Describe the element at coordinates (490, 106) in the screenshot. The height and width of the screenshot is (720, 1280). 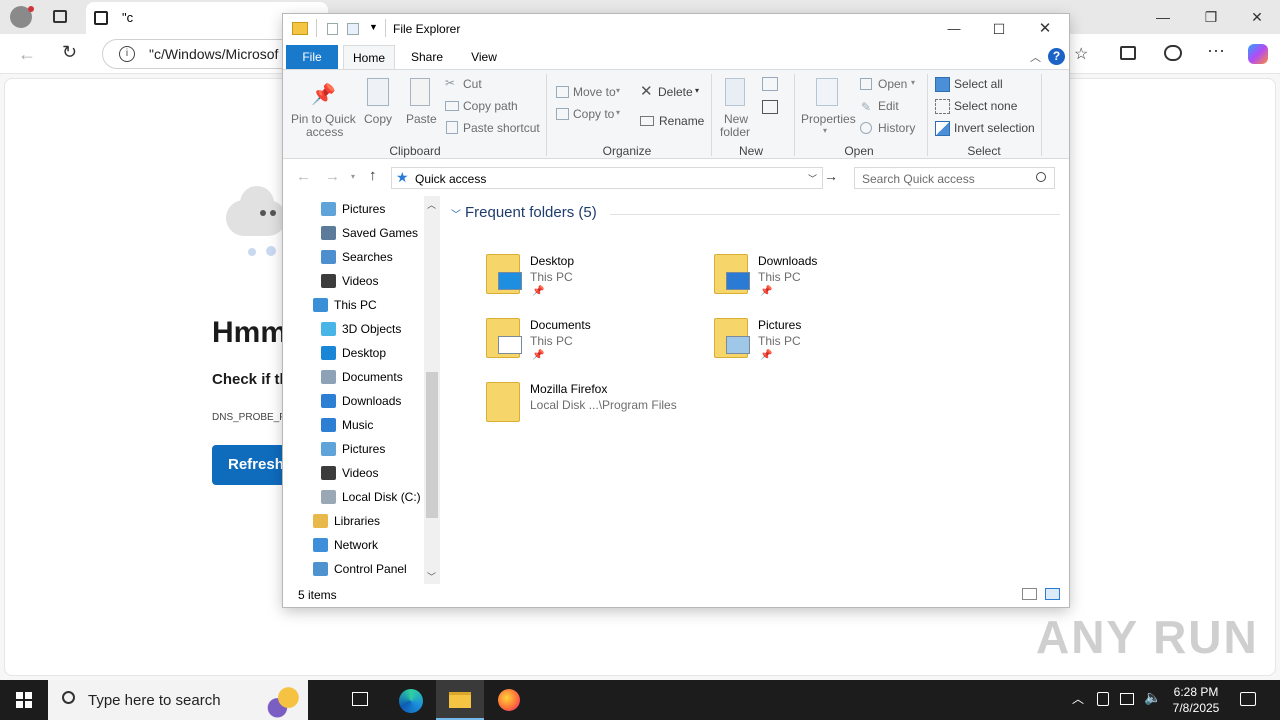
I see `copy-path-button: Copy path` at that location.